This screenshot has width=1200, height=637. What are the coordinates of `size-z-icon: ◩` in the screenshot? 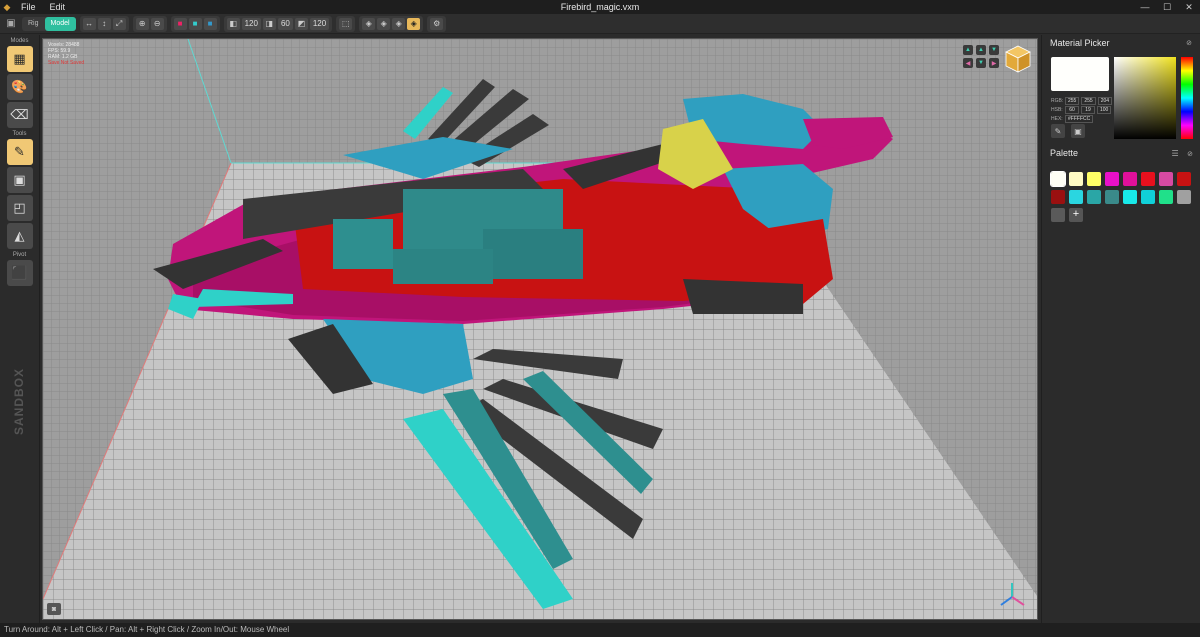 It's located at (301, 23).